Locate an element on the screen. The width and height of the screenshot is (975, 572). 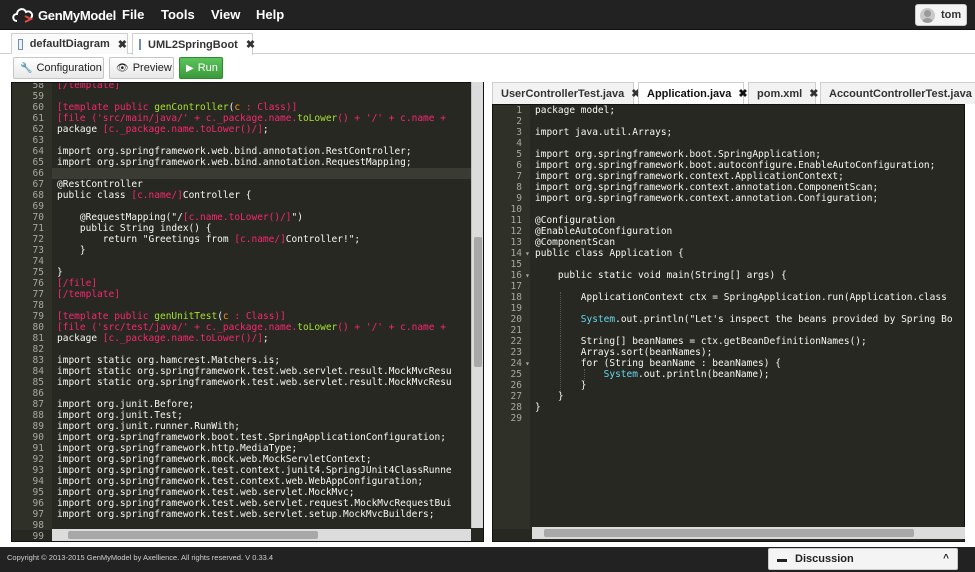
code-line: 69 is located at coordinates (242, 206).